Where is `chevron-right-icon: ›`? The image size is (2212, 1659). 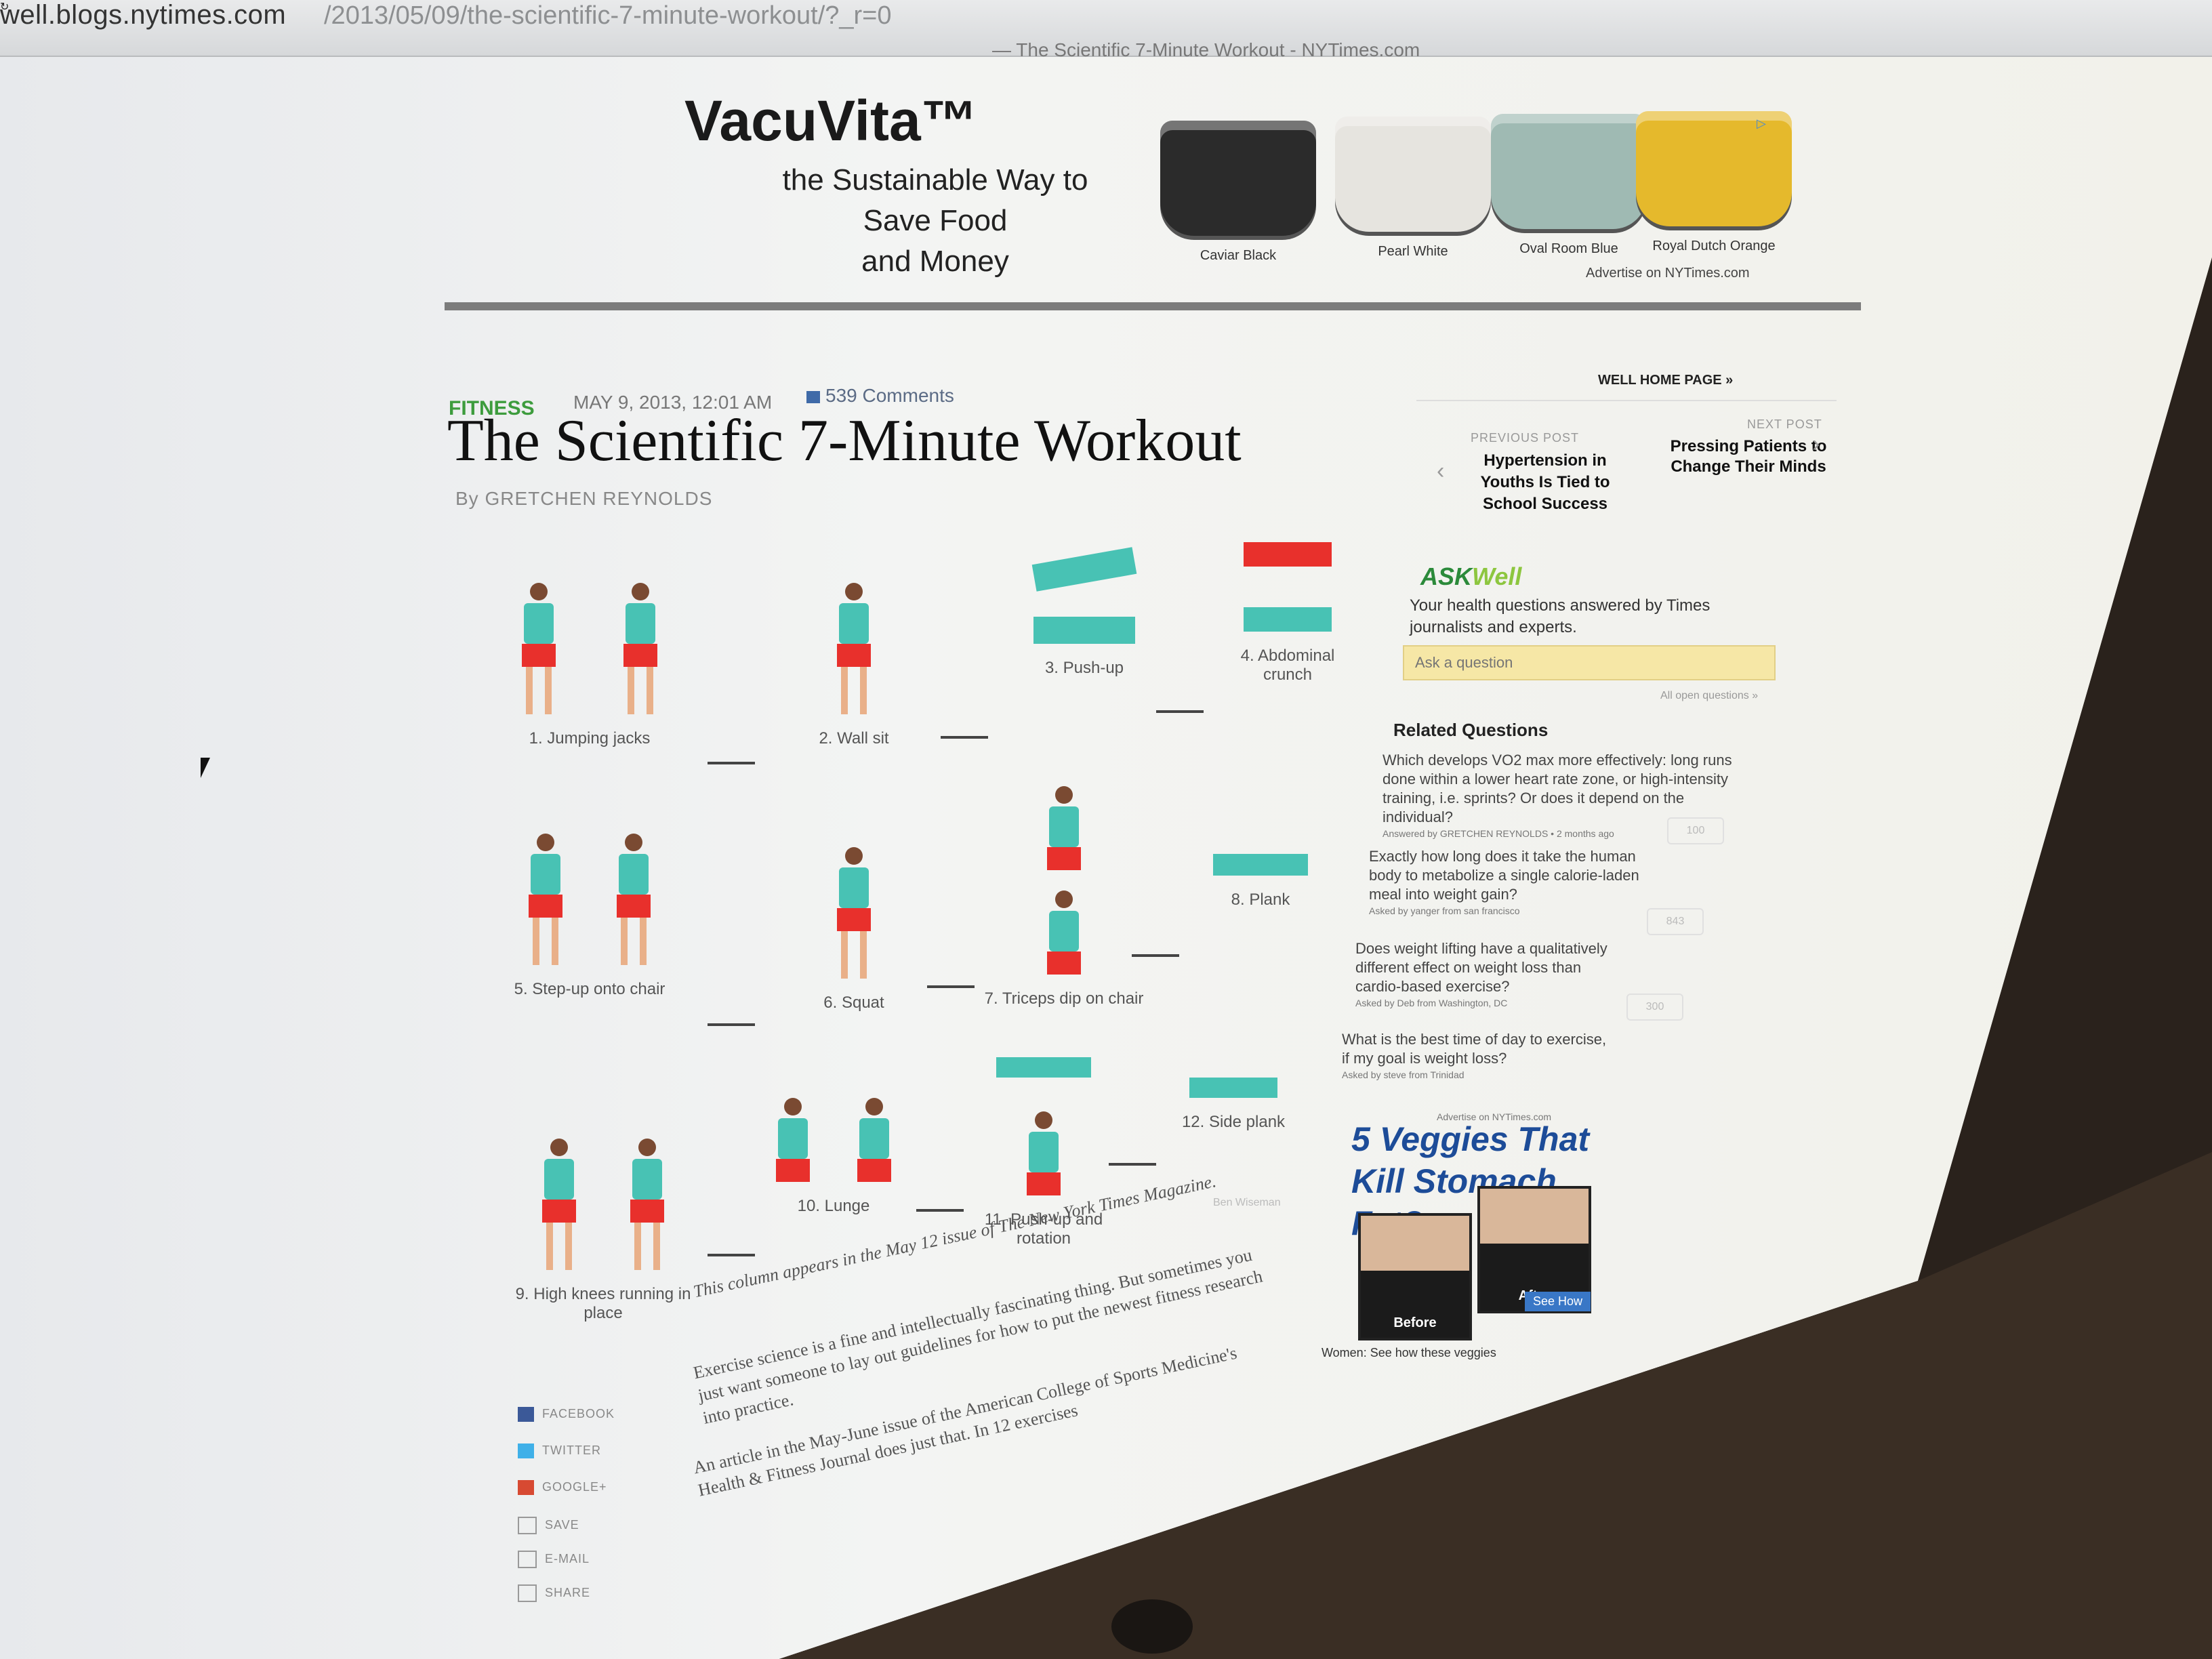
chevron-right-icon: › is located at coordinates (1816, 444).